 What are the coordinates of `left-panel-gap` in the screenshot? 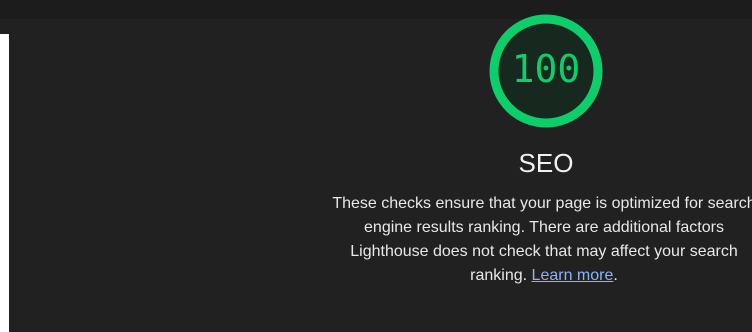 It's located at (4, 26).